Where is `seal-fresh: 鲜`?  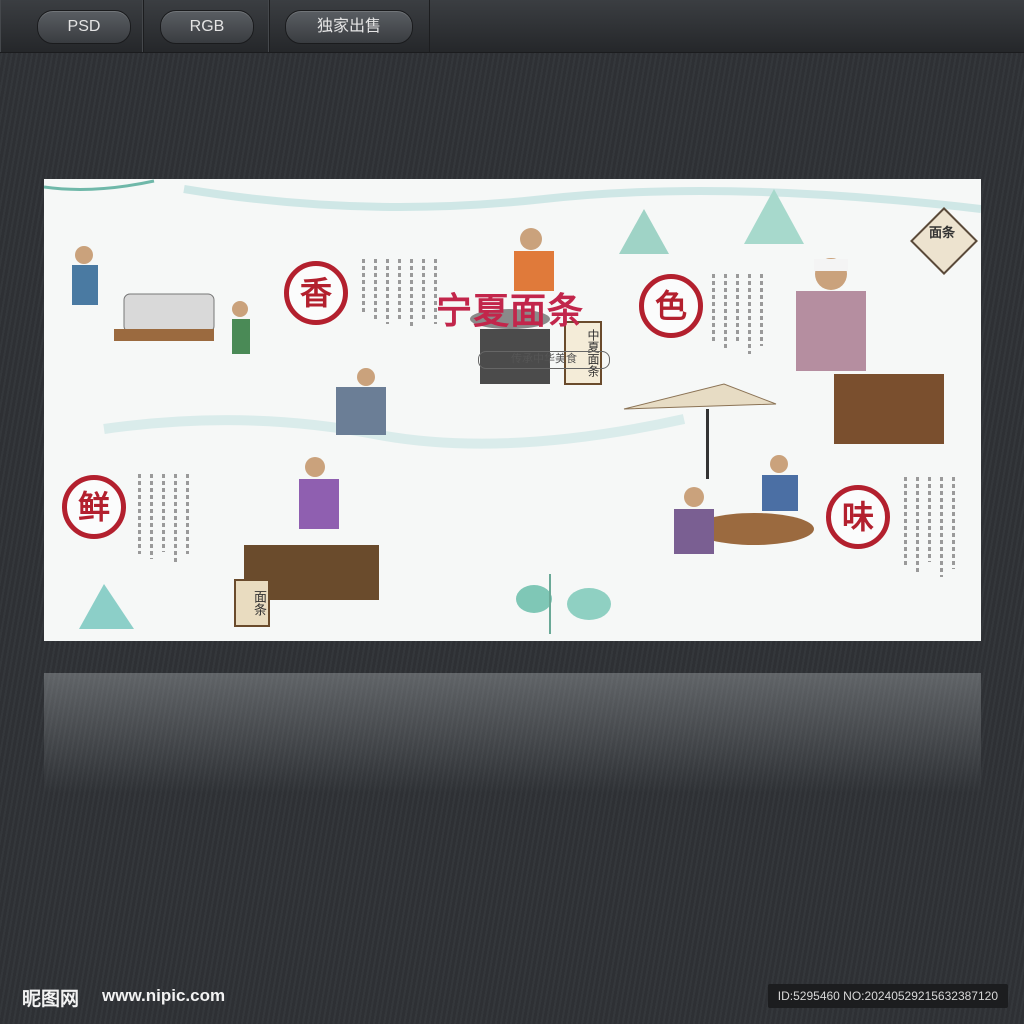
seal-fresh: 鲜 is located at coordinates (94, 507).